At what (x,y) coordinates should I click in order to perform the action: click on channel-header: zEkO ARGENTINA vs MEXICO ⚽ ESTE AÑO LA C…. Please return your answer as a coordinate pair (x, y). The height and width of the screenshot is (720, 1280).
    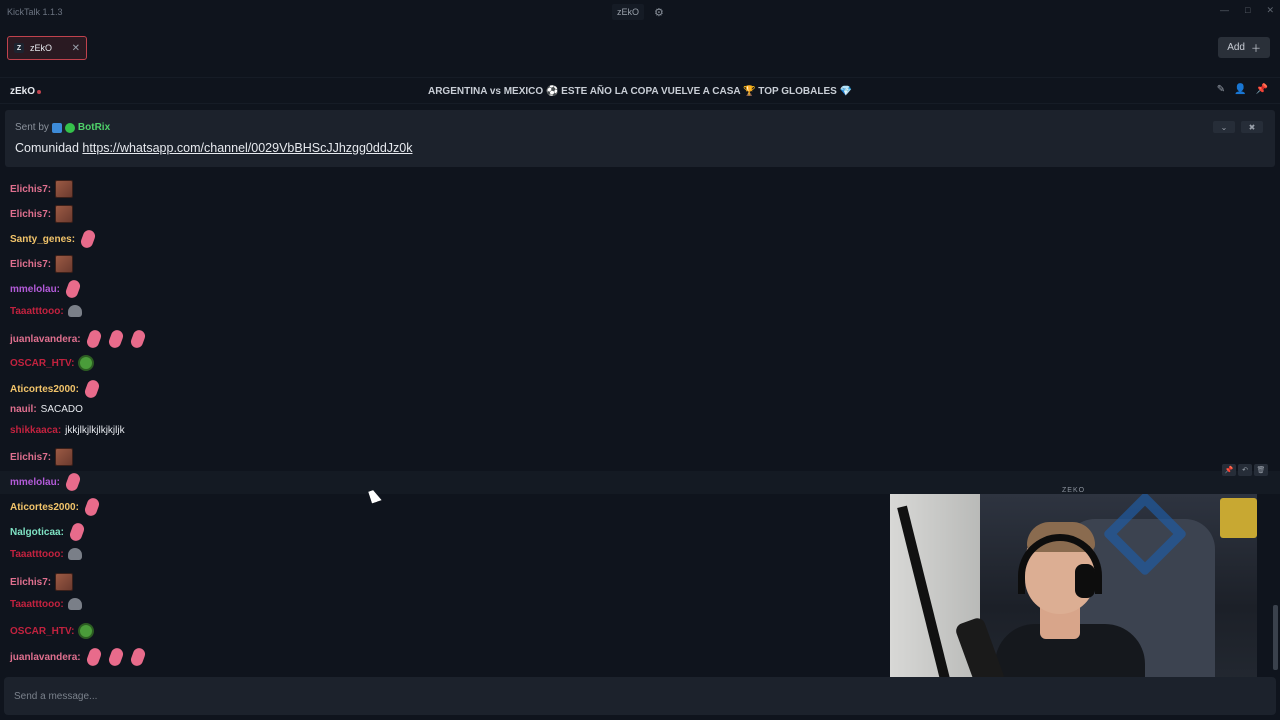
    Looking at the image, I should click on (640, 90).